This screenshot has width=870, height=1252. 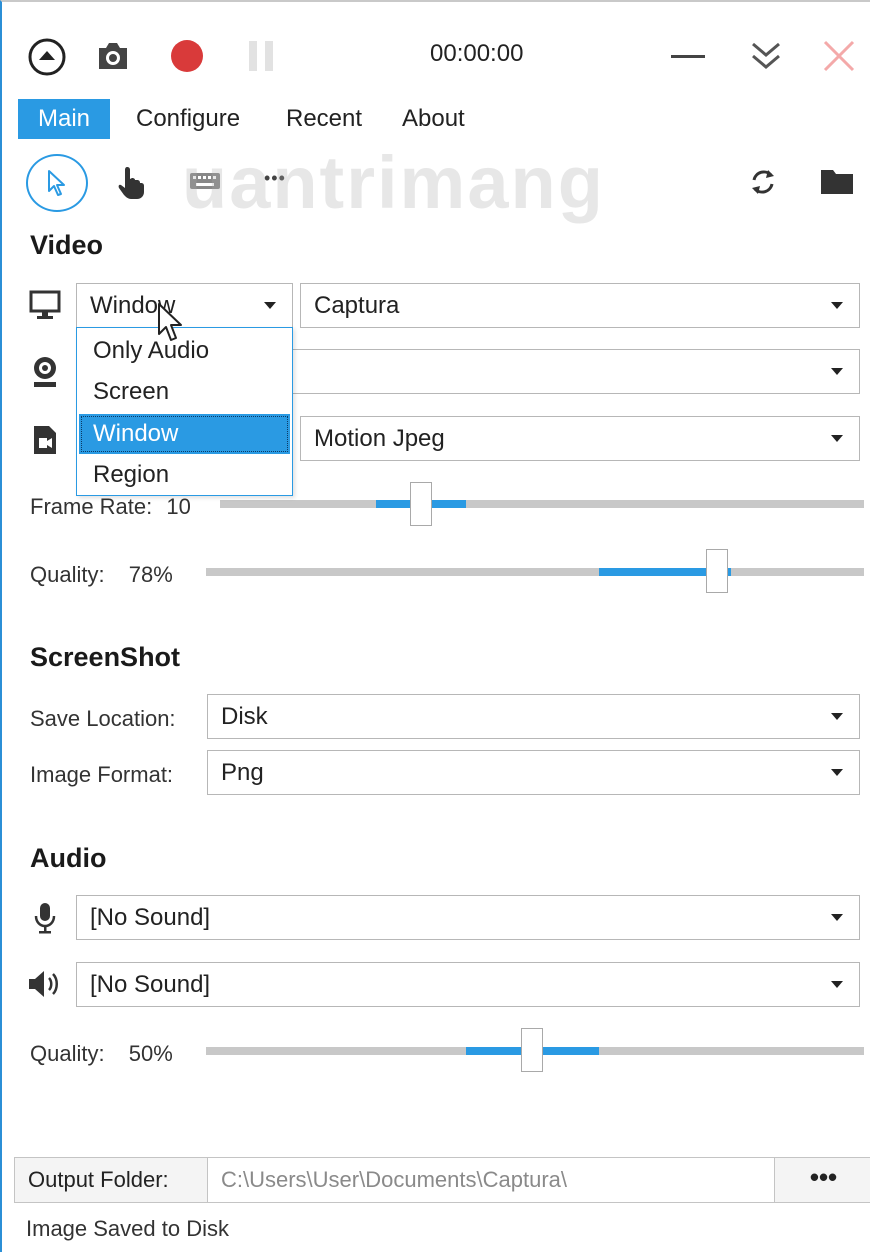 What do you see at coordinates (533, 716) in the screenshot?
I see `save-location-select: Disk` at bounding box center [533, 716].